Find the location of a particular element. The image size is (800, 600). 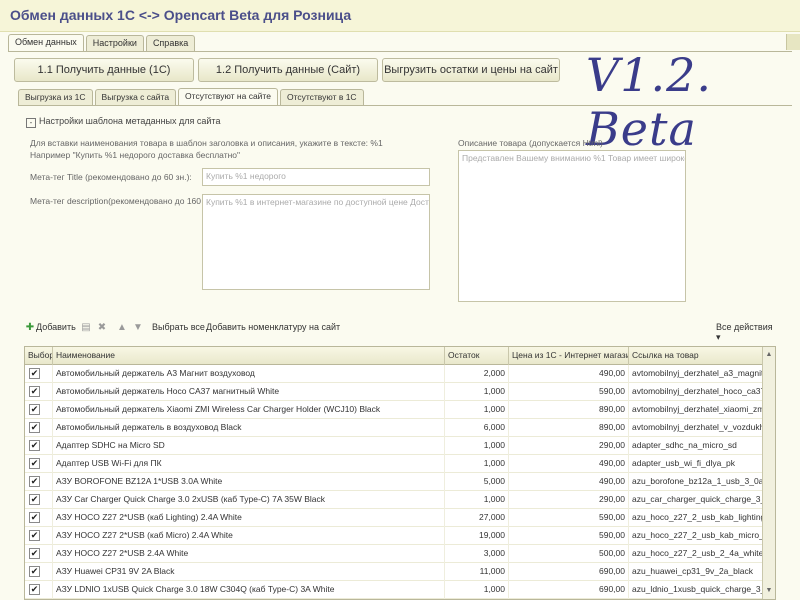

column-header-select: Выбор is located at coordinates (39, 356).